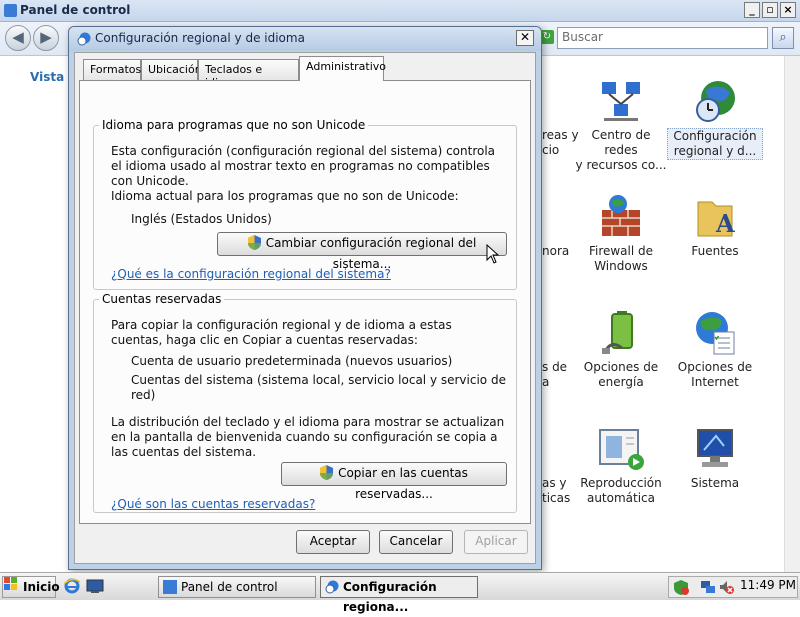  I want to click on search-button: ⌕, so click(783, 38).